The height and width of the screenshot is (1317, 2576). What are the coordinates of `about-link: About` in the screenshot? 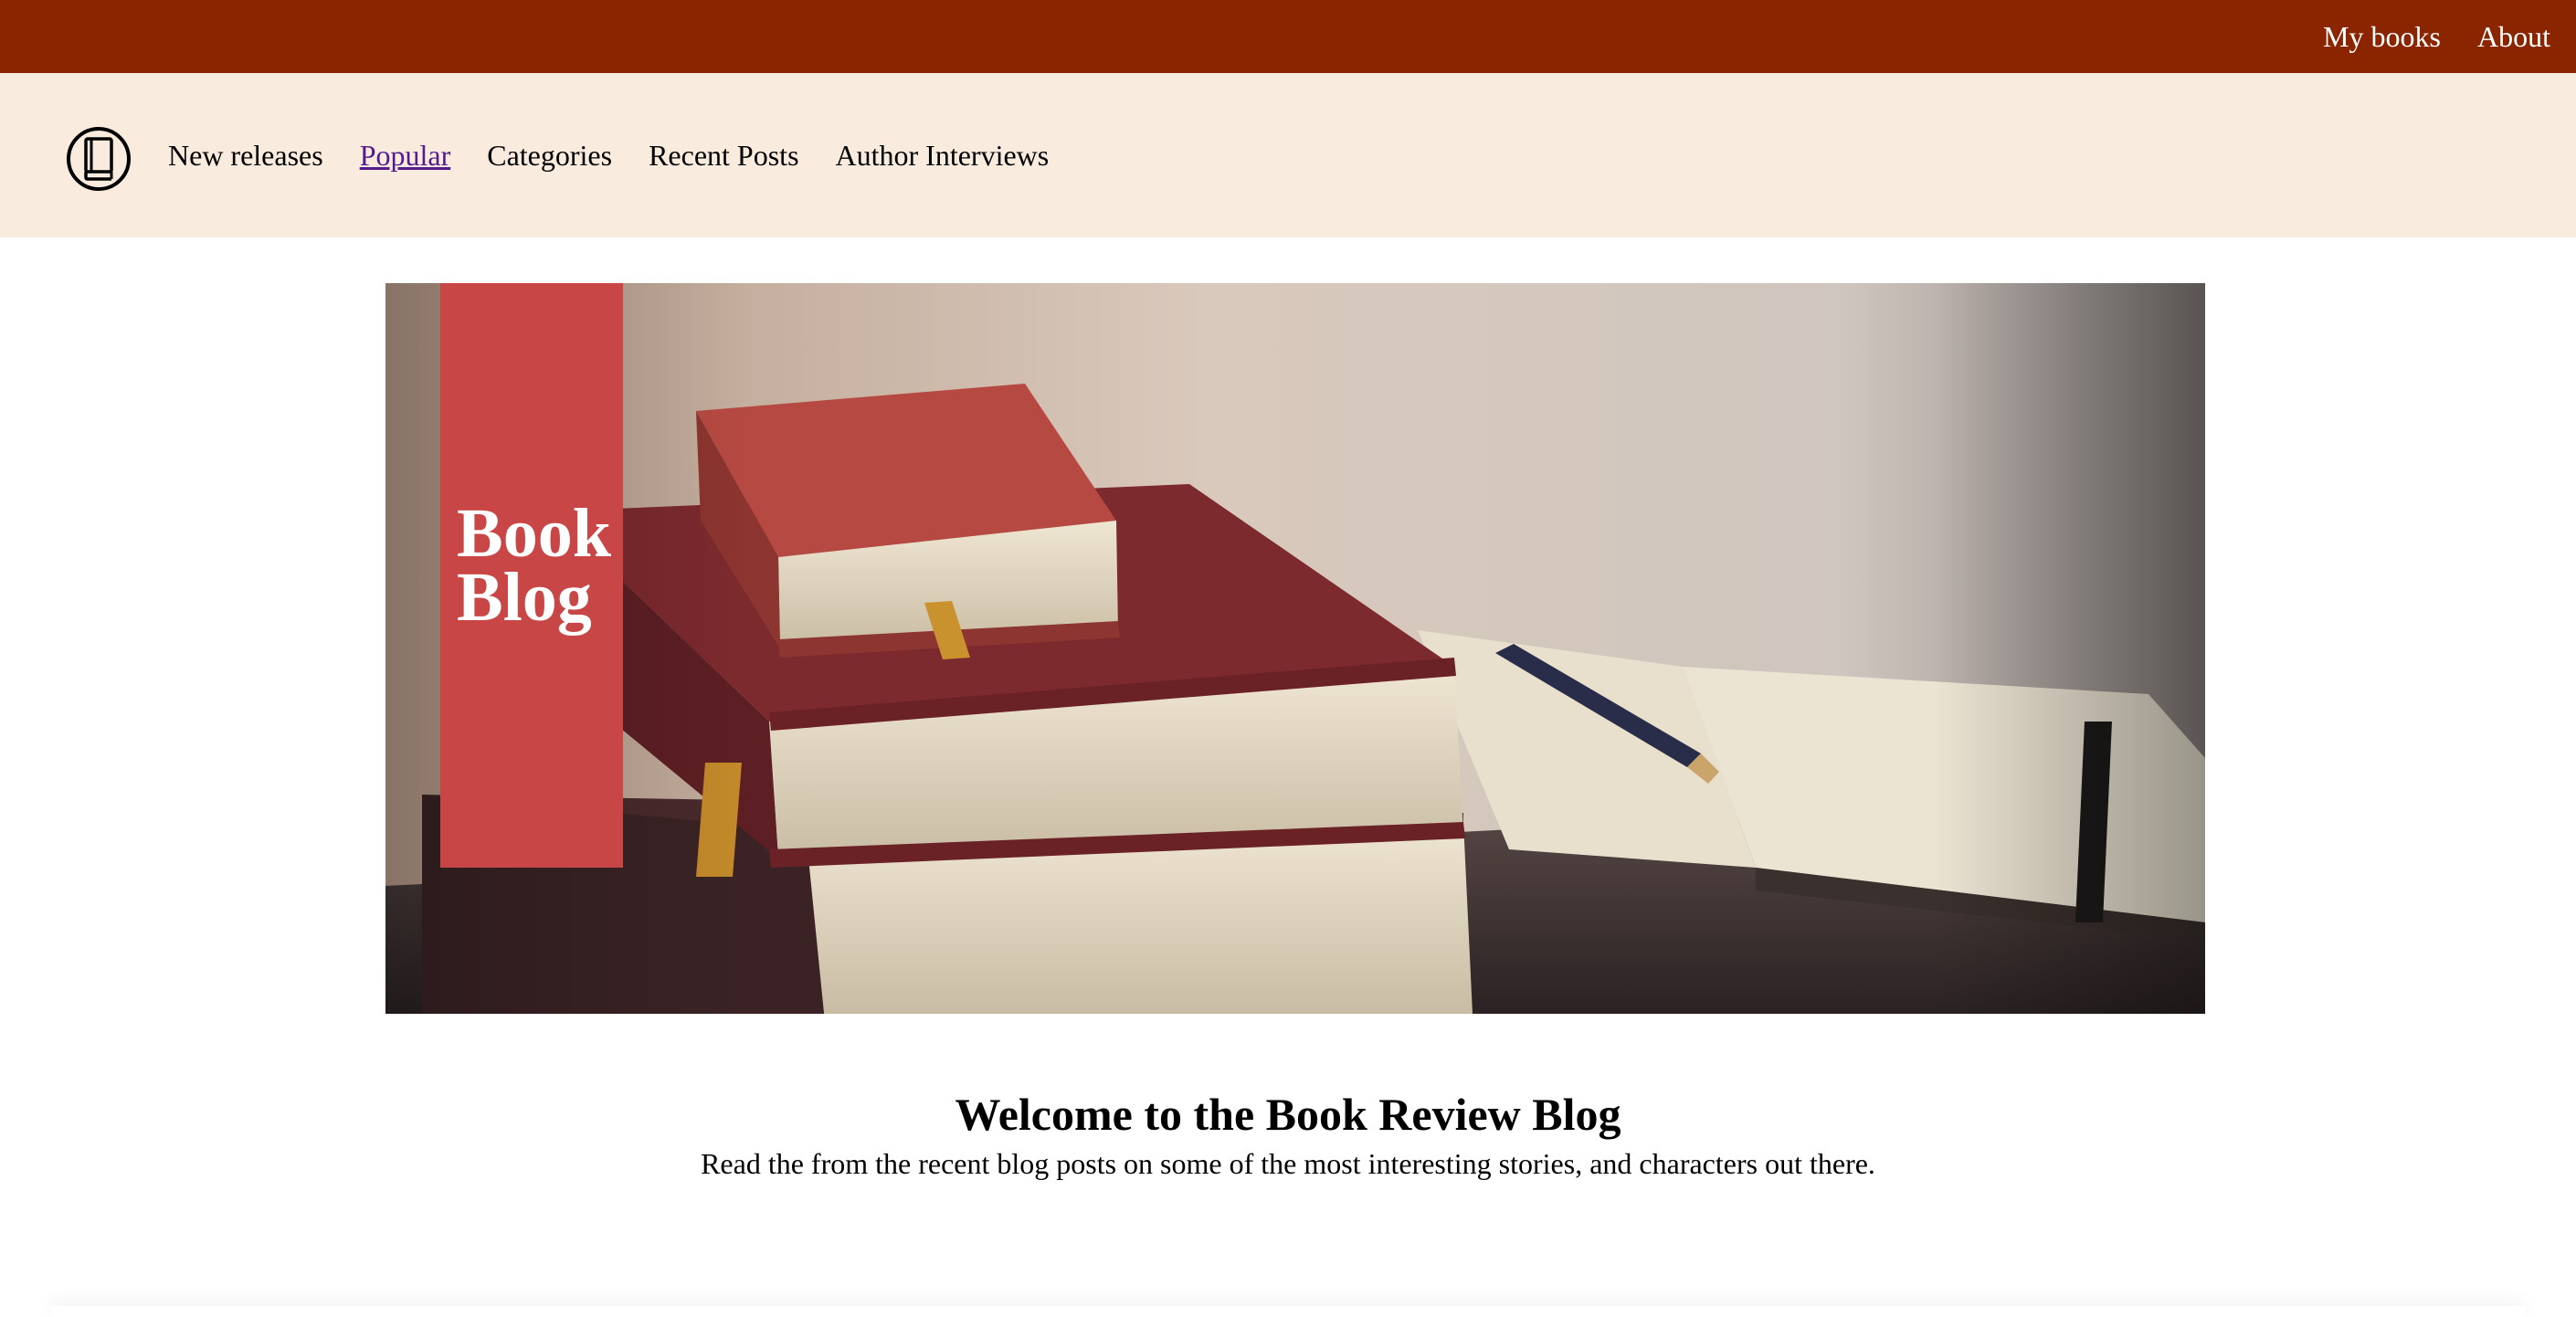 It's located at (2513, 37).